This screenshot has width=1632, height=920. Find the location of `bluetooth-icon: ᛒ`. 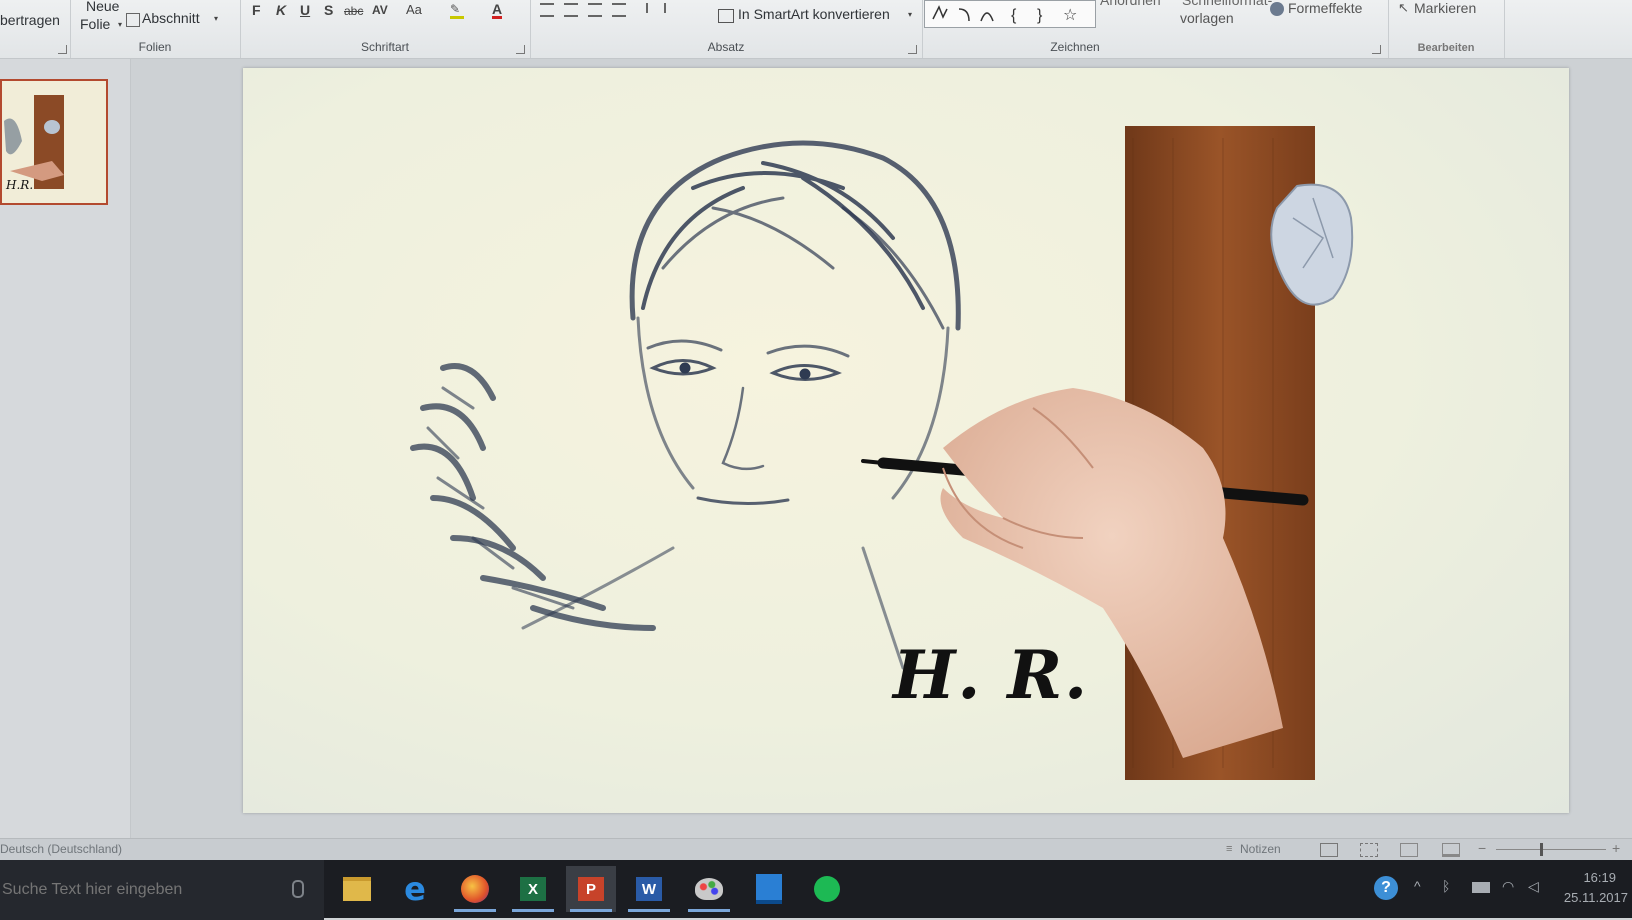

bluetooth-icon: ᛒ is located at coordinates (1446, 886).